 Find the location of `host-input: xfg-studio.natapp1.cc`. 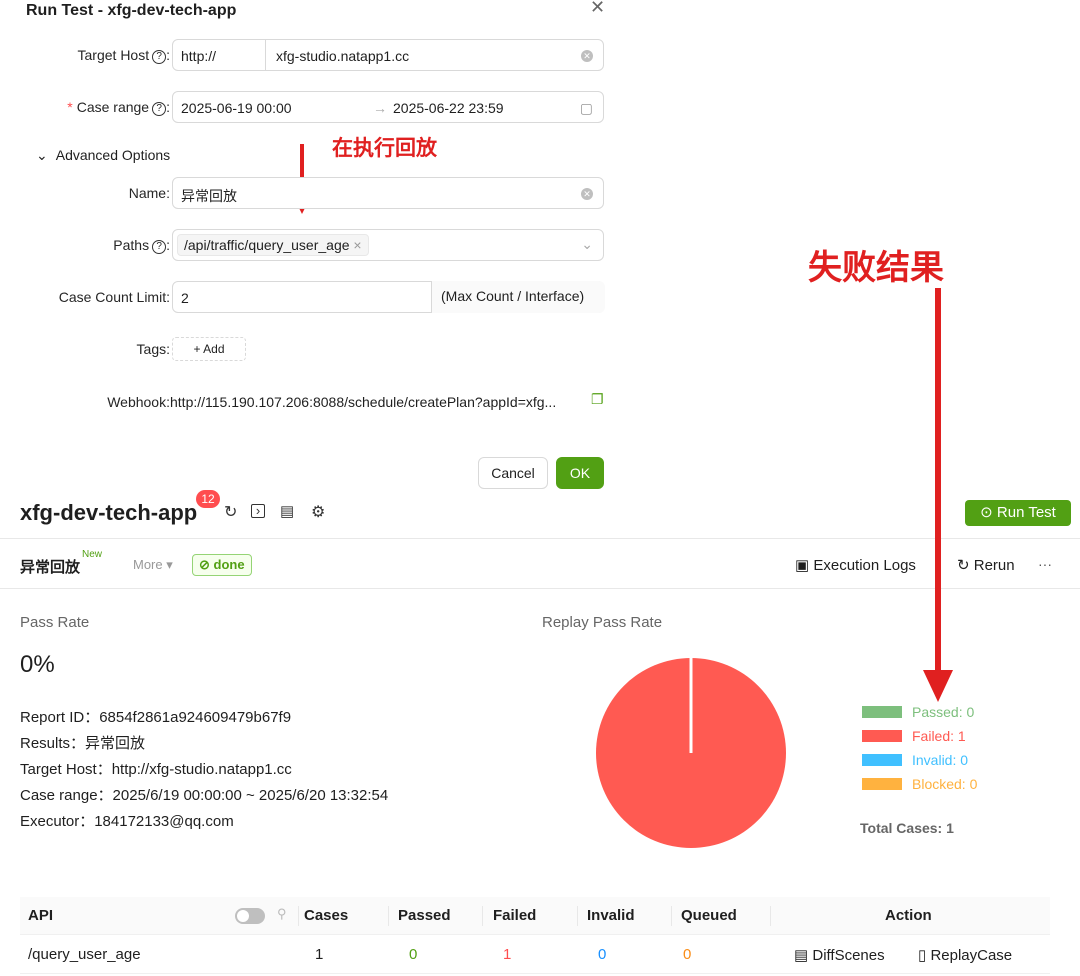

host-input: xfg-studio.natapp1.cc is located at coordinates (342, 56).